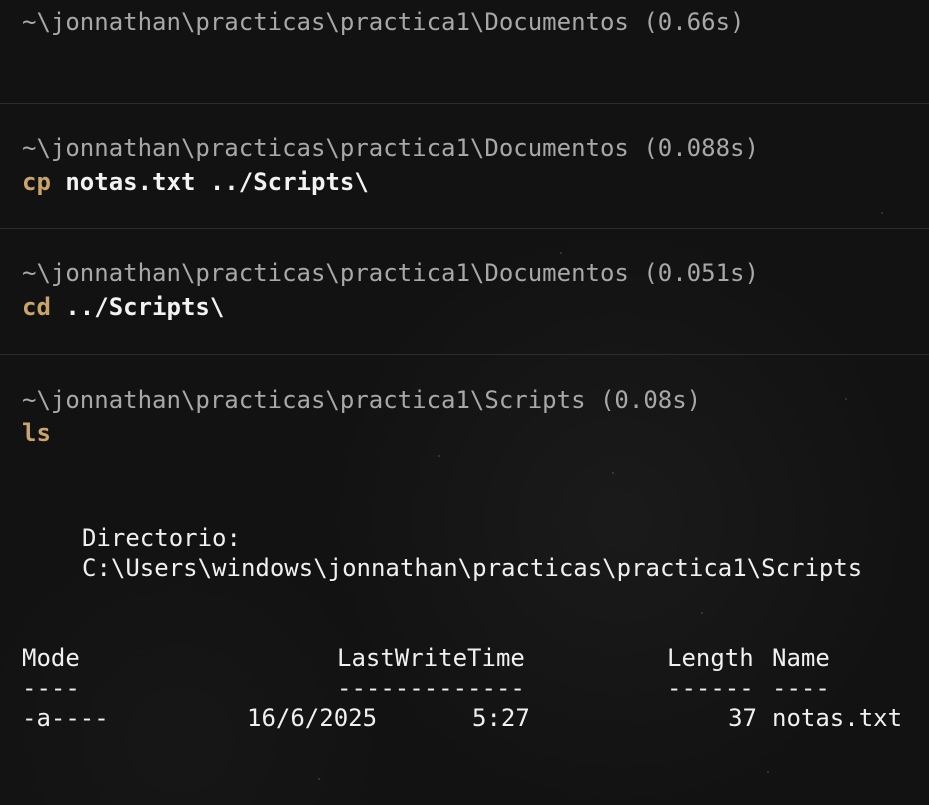  Describe the element at coordinates (501, 718) in the screenshot. I see `row-time: 5:27` at that location.